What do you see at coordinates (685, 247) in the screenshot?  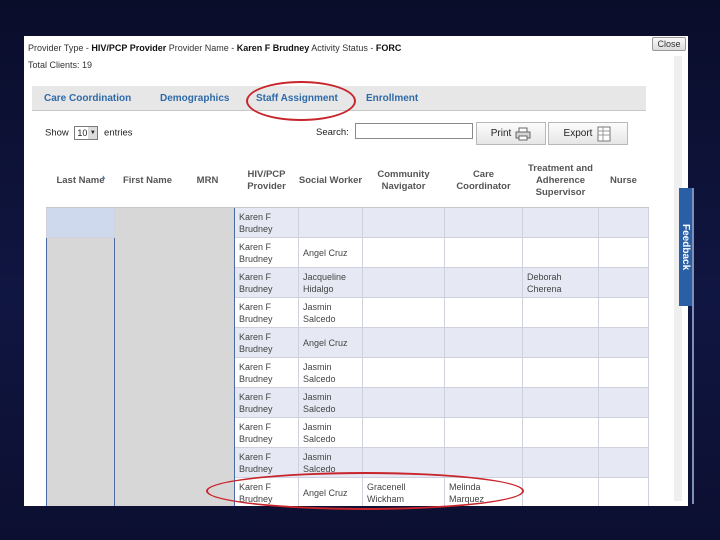 I see `feedback-tab: Feedback` at bounding box center [685, 247].